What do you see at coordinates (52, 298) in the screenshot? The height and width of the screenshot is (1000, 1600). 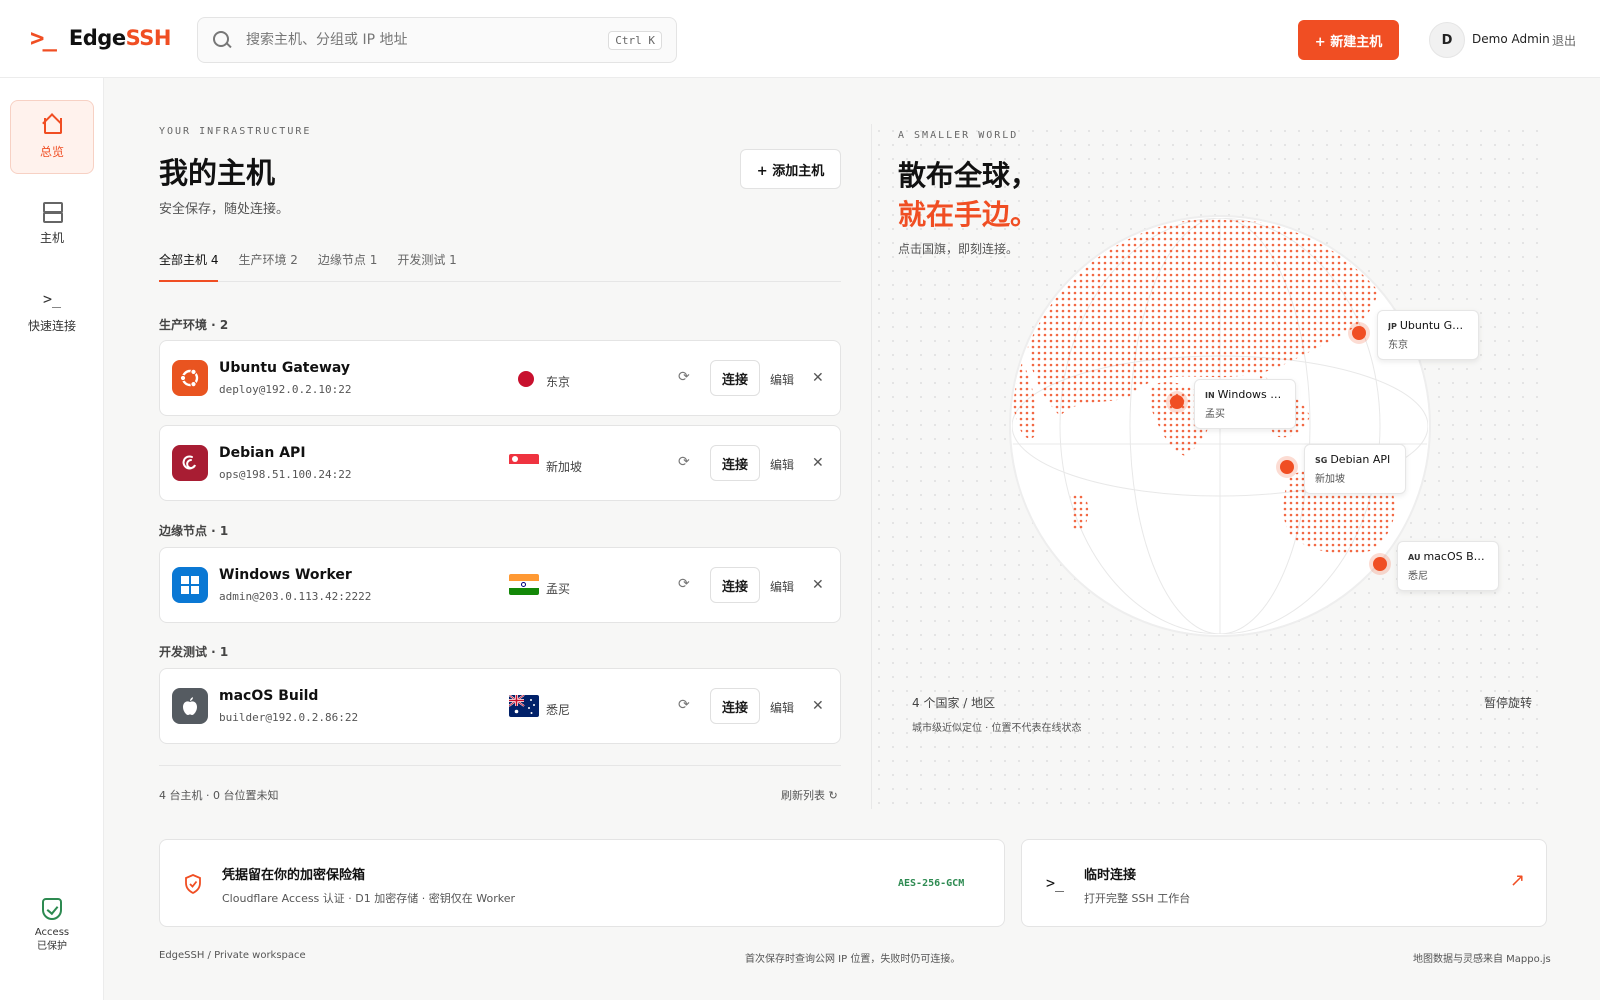 I see `terminal-icon: >_` at bounding box center [52, 298].